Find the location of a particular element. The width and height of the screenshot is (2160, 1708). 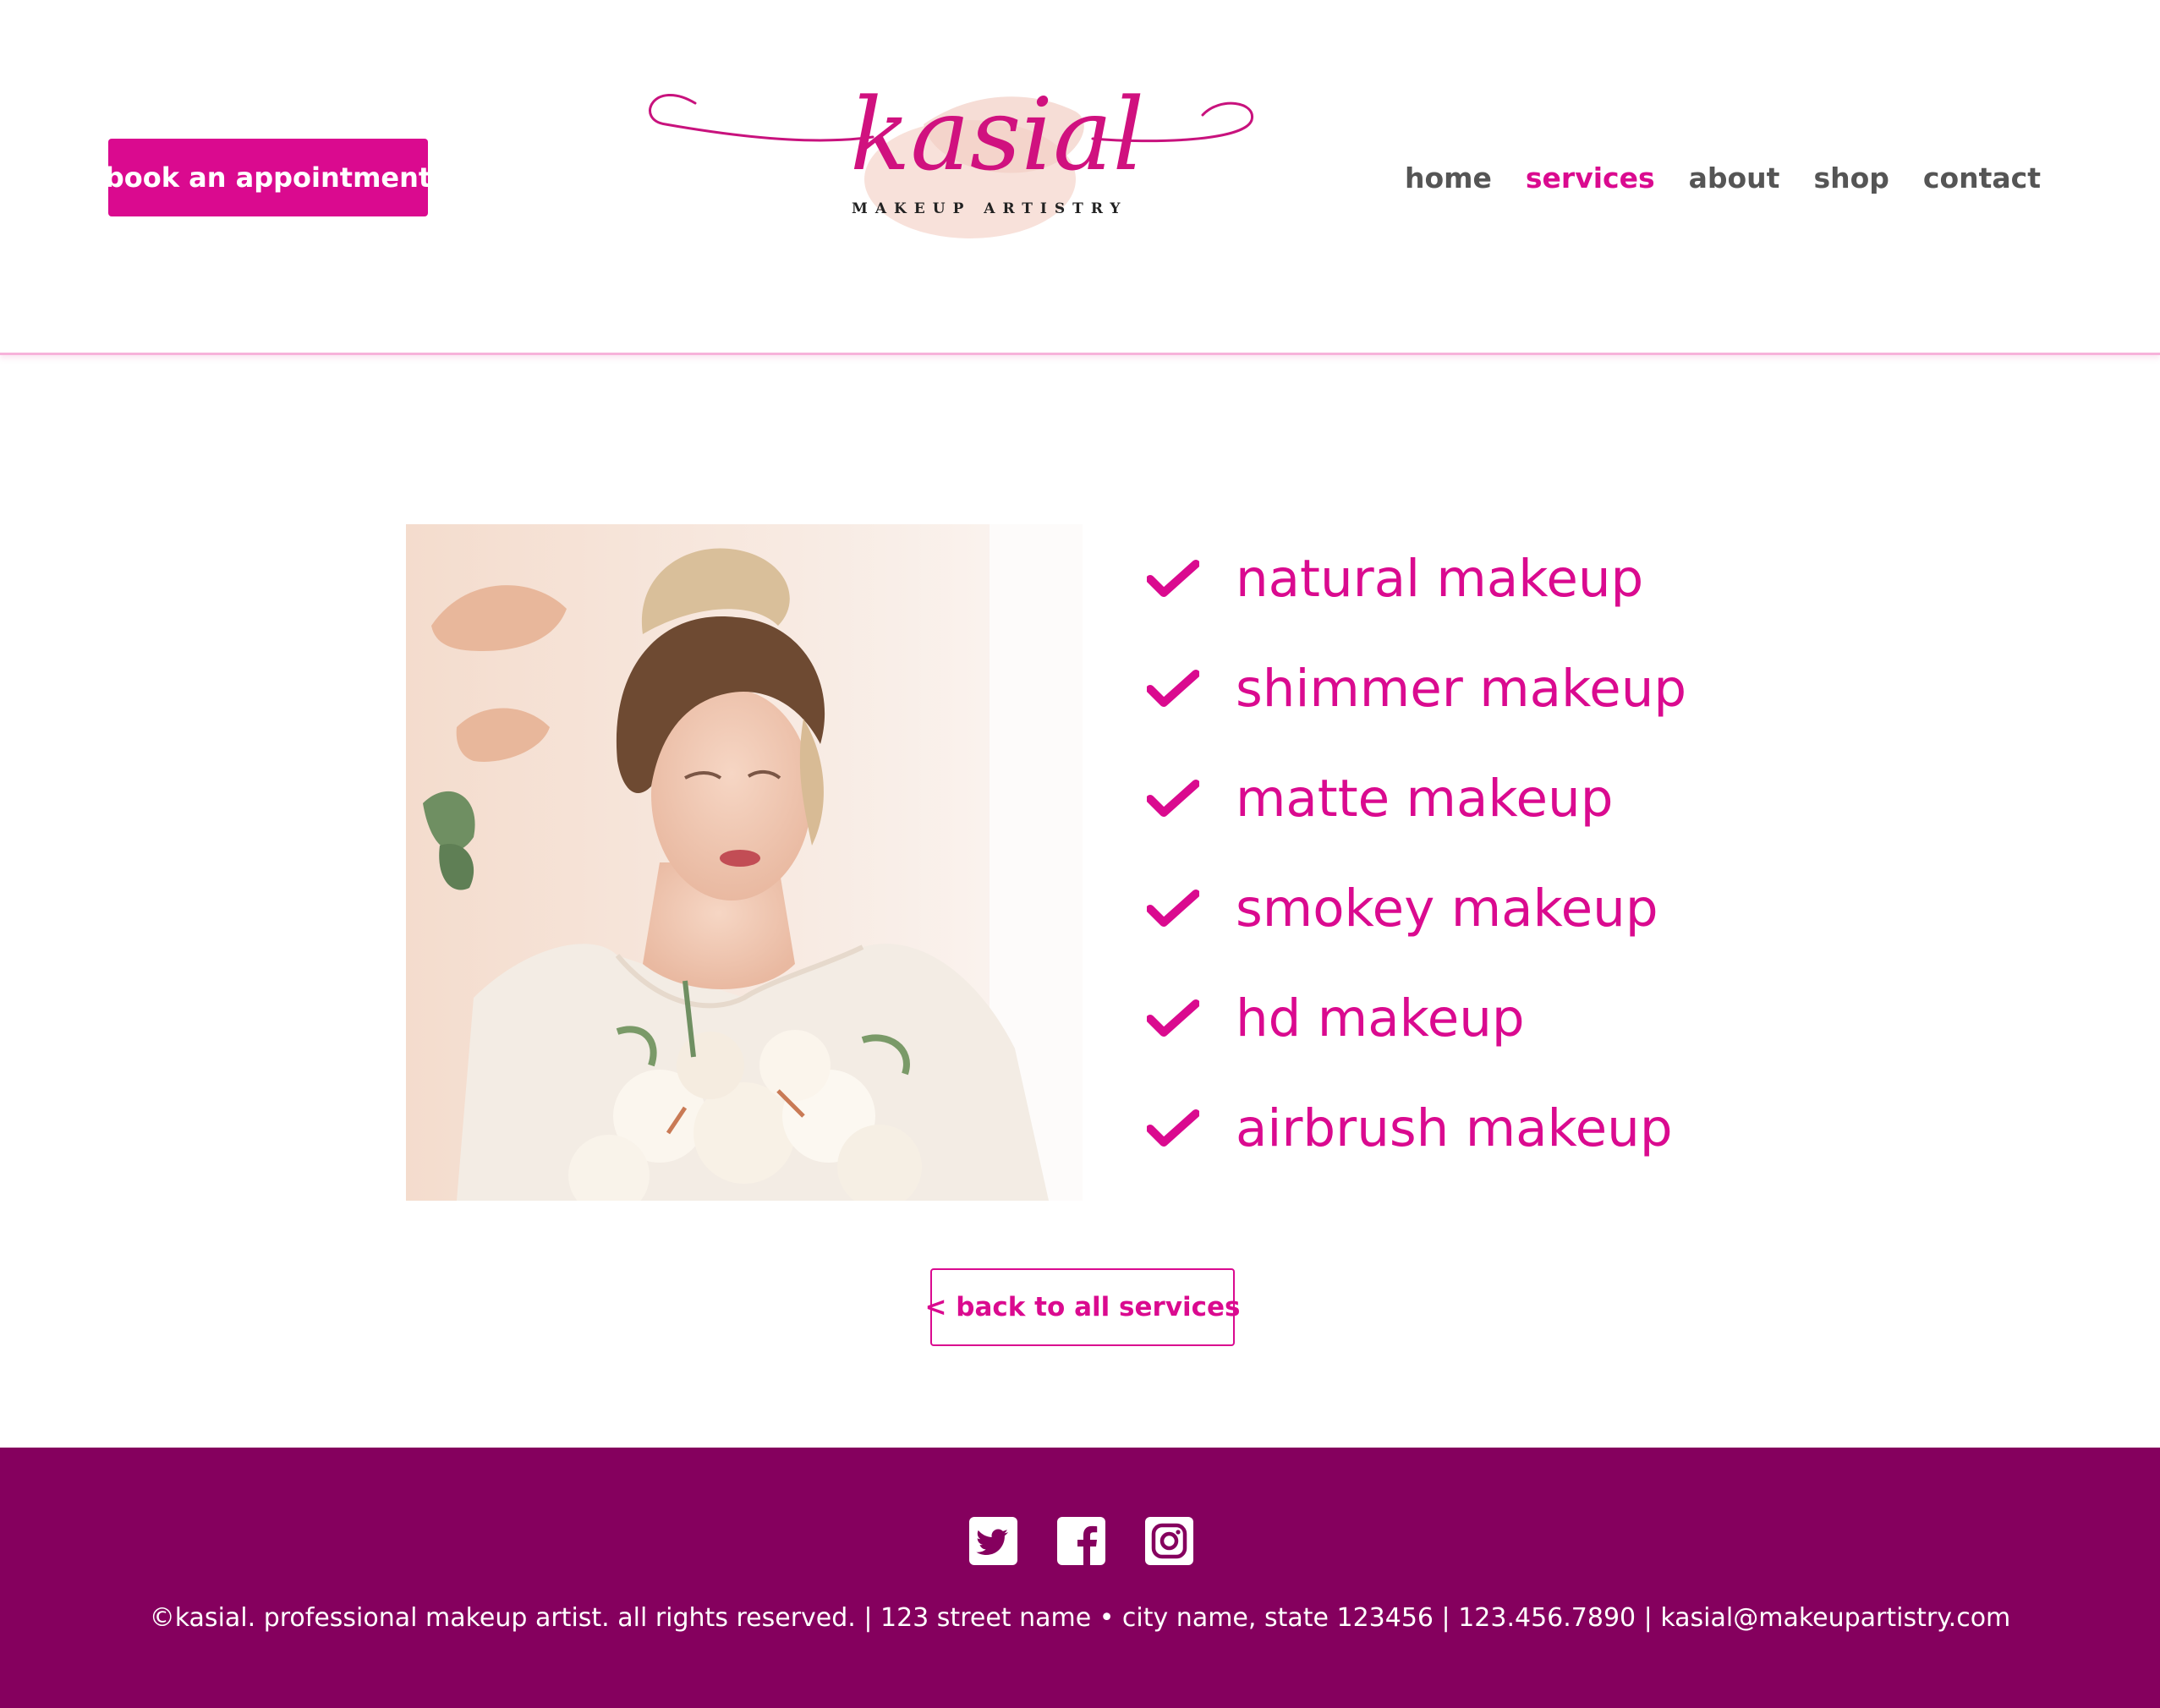

logo-tagline: MAKEUP ARTISTRY is located at coordinates (990, 208).